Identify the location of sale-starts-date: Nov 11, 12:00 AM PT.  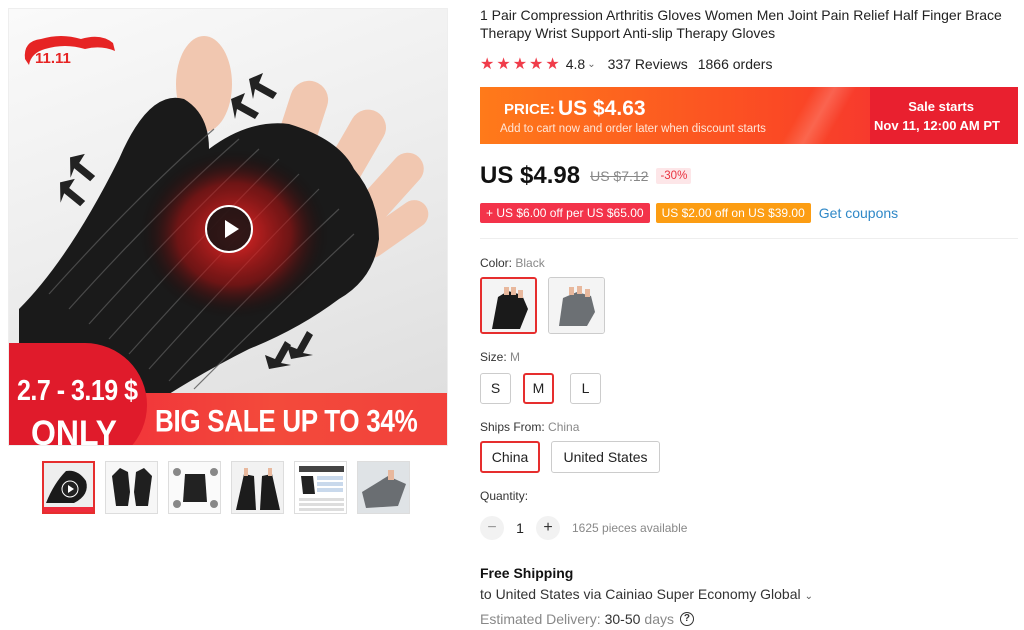
(937, 125).